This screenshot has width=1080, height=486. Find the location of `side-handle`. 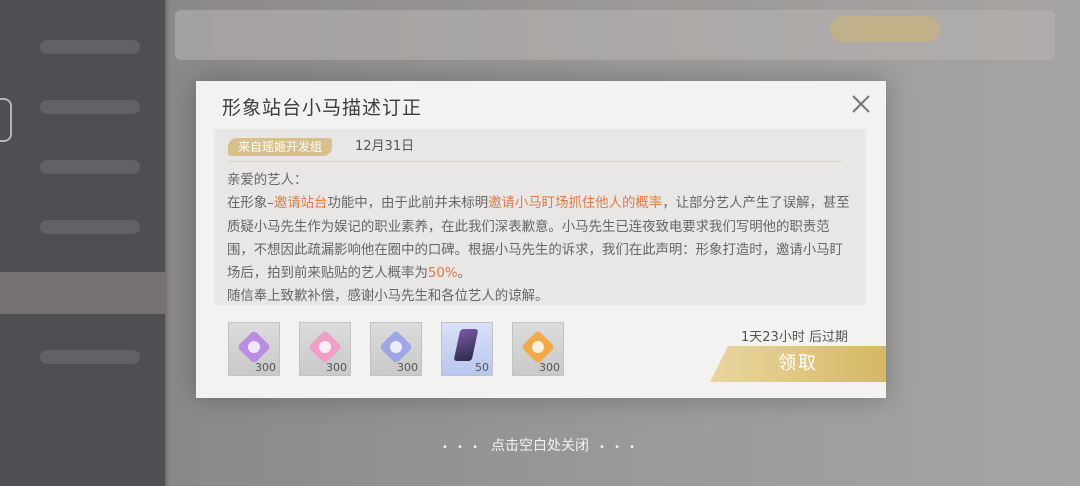

side-handle is located at coordinates (6, 120).